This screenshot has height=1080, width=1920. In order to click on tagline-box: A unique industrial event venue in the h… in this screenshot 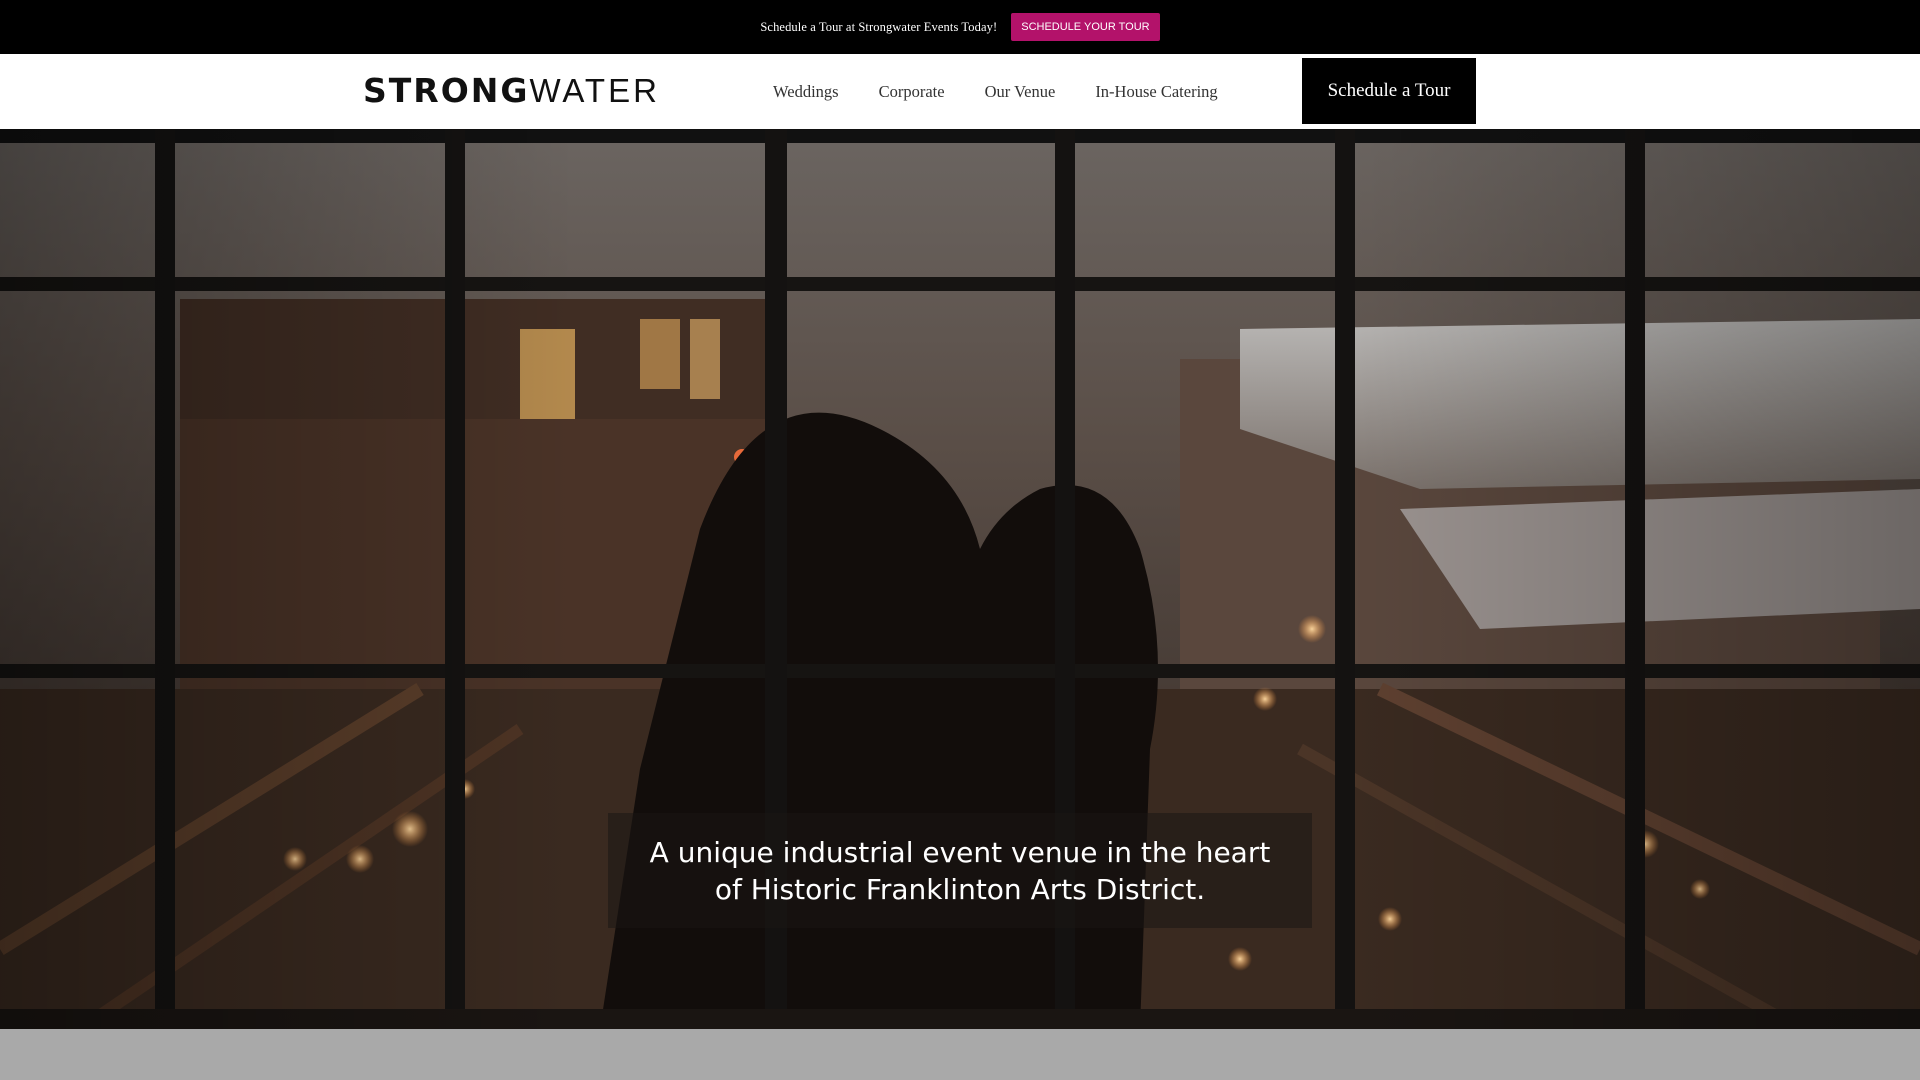, I will do `click(960, 870)`.